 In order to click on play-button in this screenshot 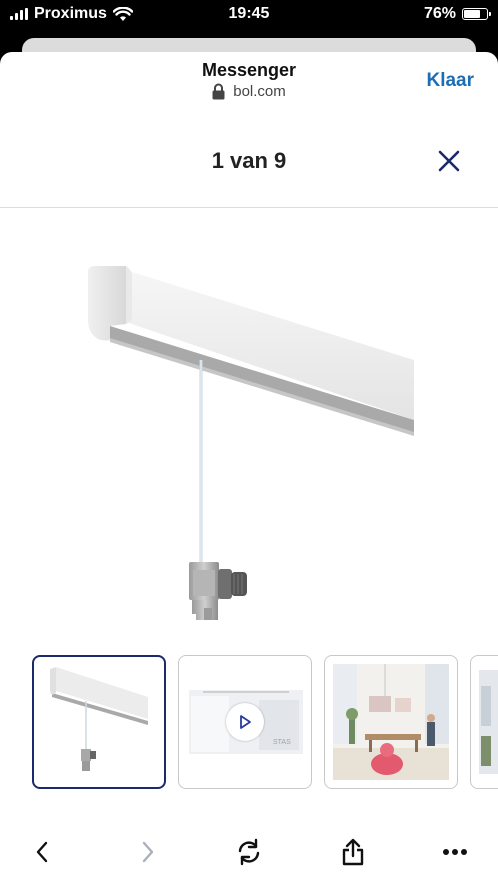, I will do `click(245, 722)`.